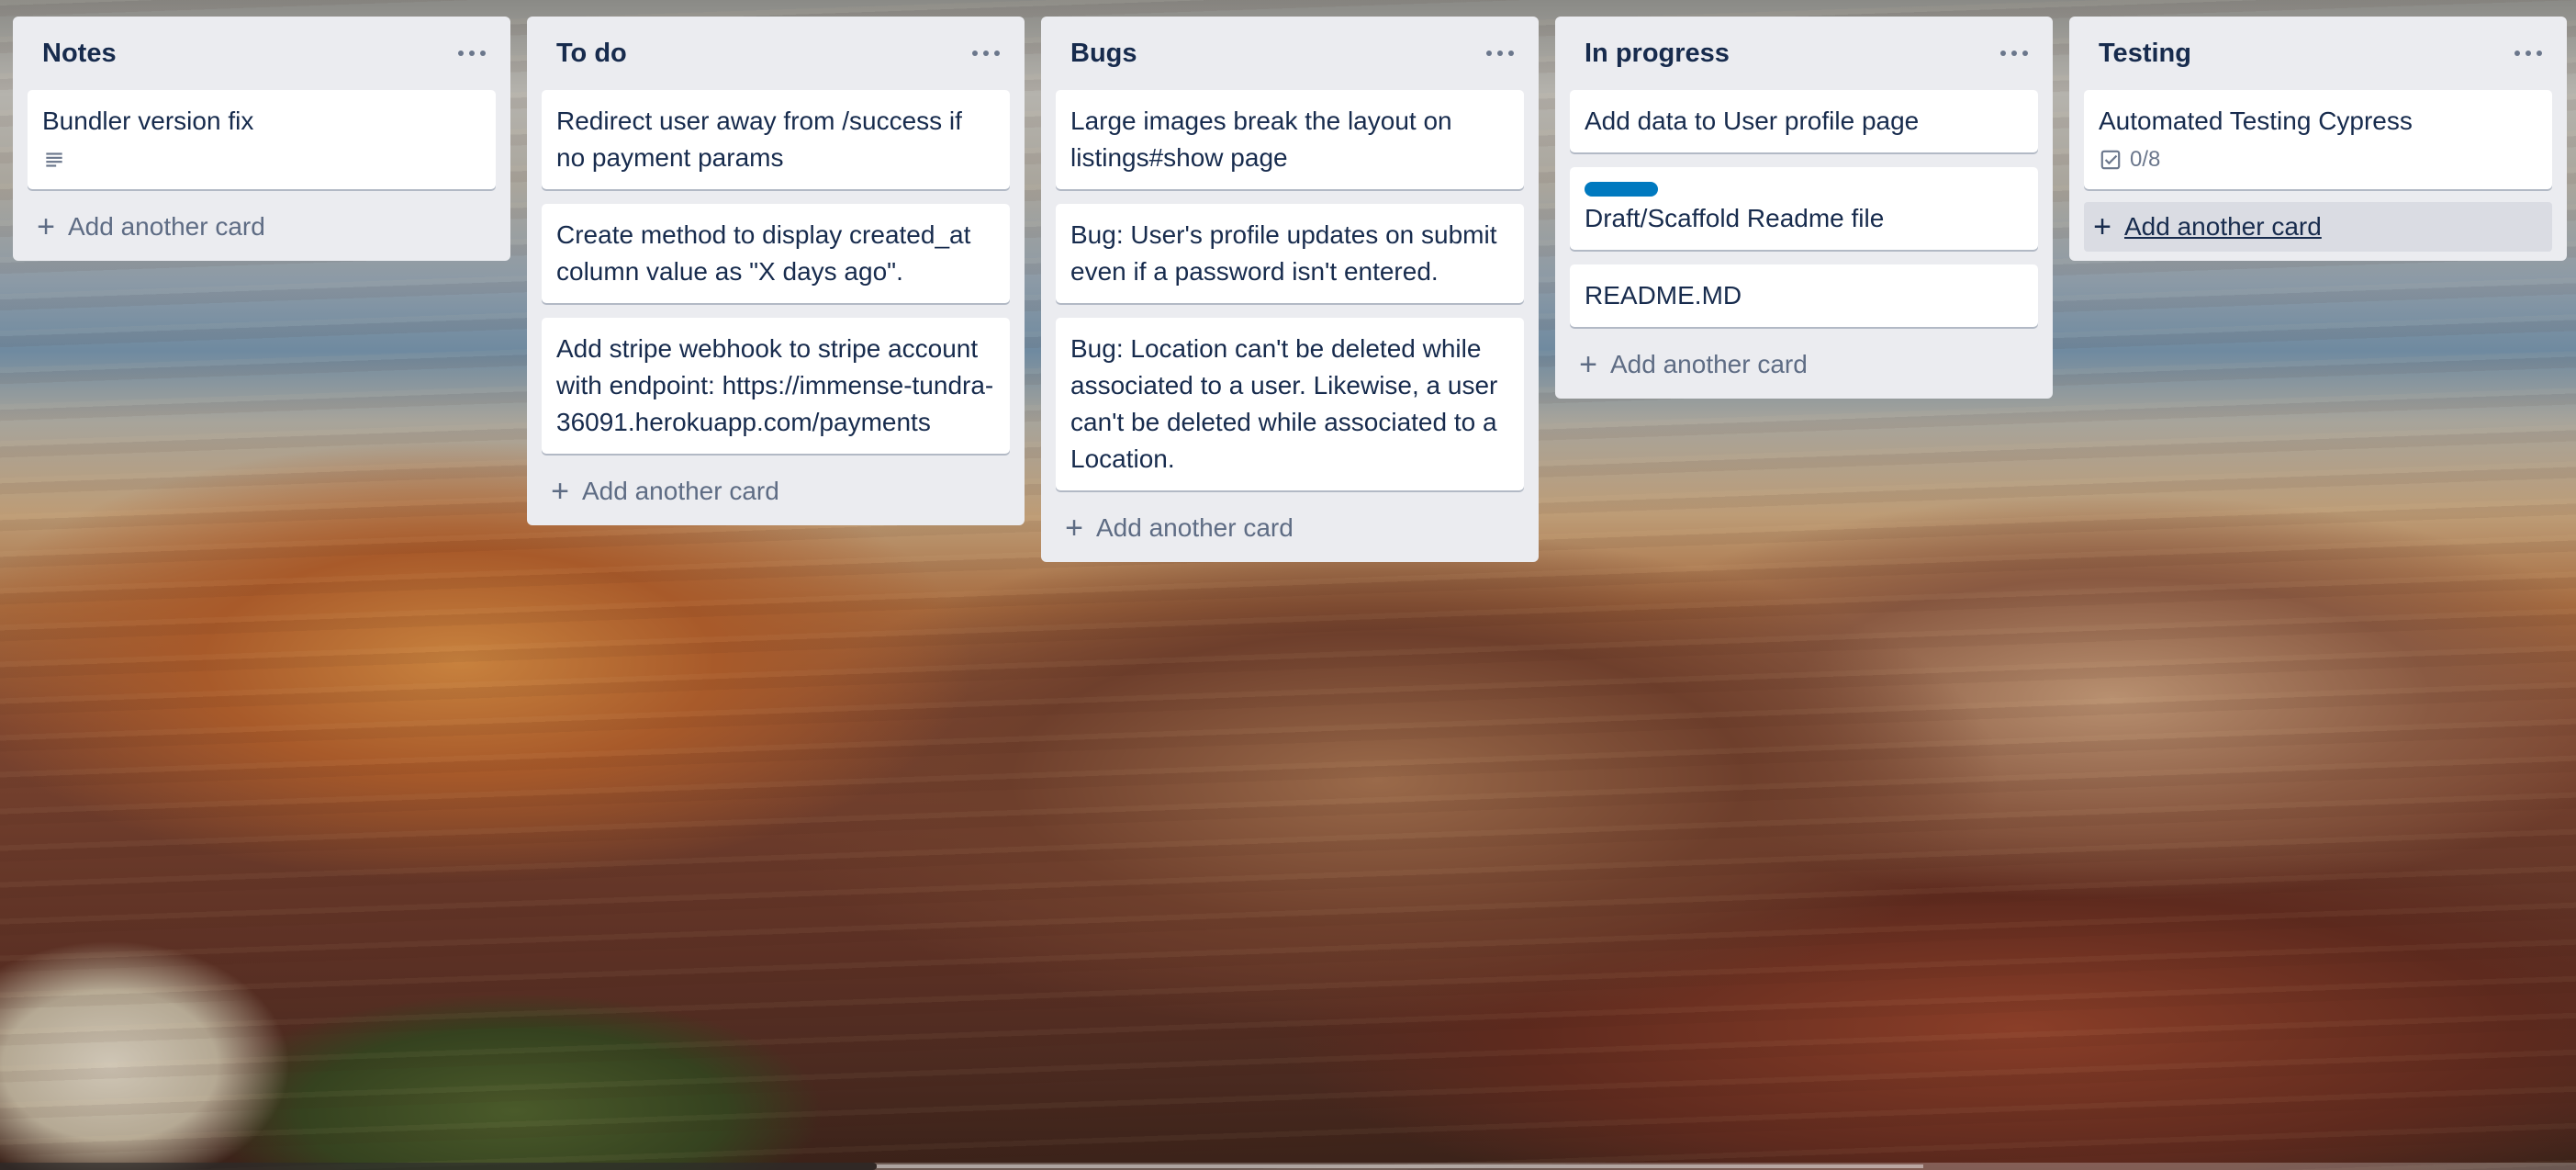  I want to click on list-header: Testing, so click(2318, 53).